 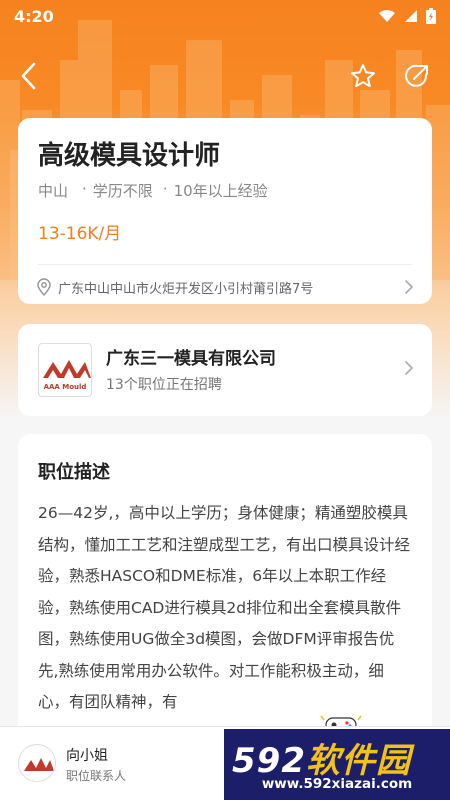 I want to click on description-title: 职位描述, so click(x=74, y=472).